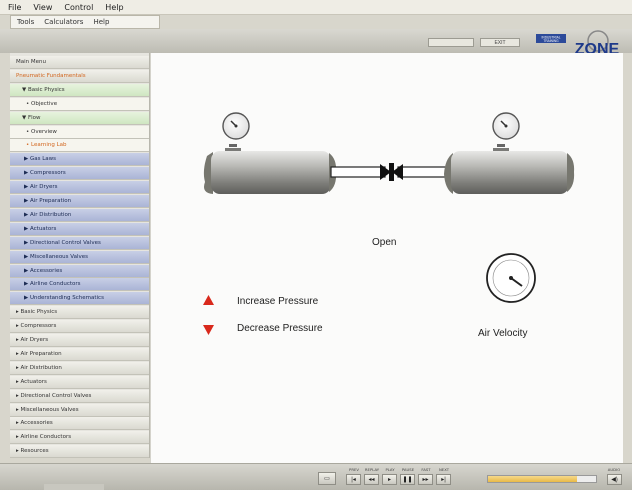 This screenshot has height=490, width=632. Describe the element at coordinates (79, 188) in the screenshot. I see `sidebar-item: ▶ Air Dryers` at that location.